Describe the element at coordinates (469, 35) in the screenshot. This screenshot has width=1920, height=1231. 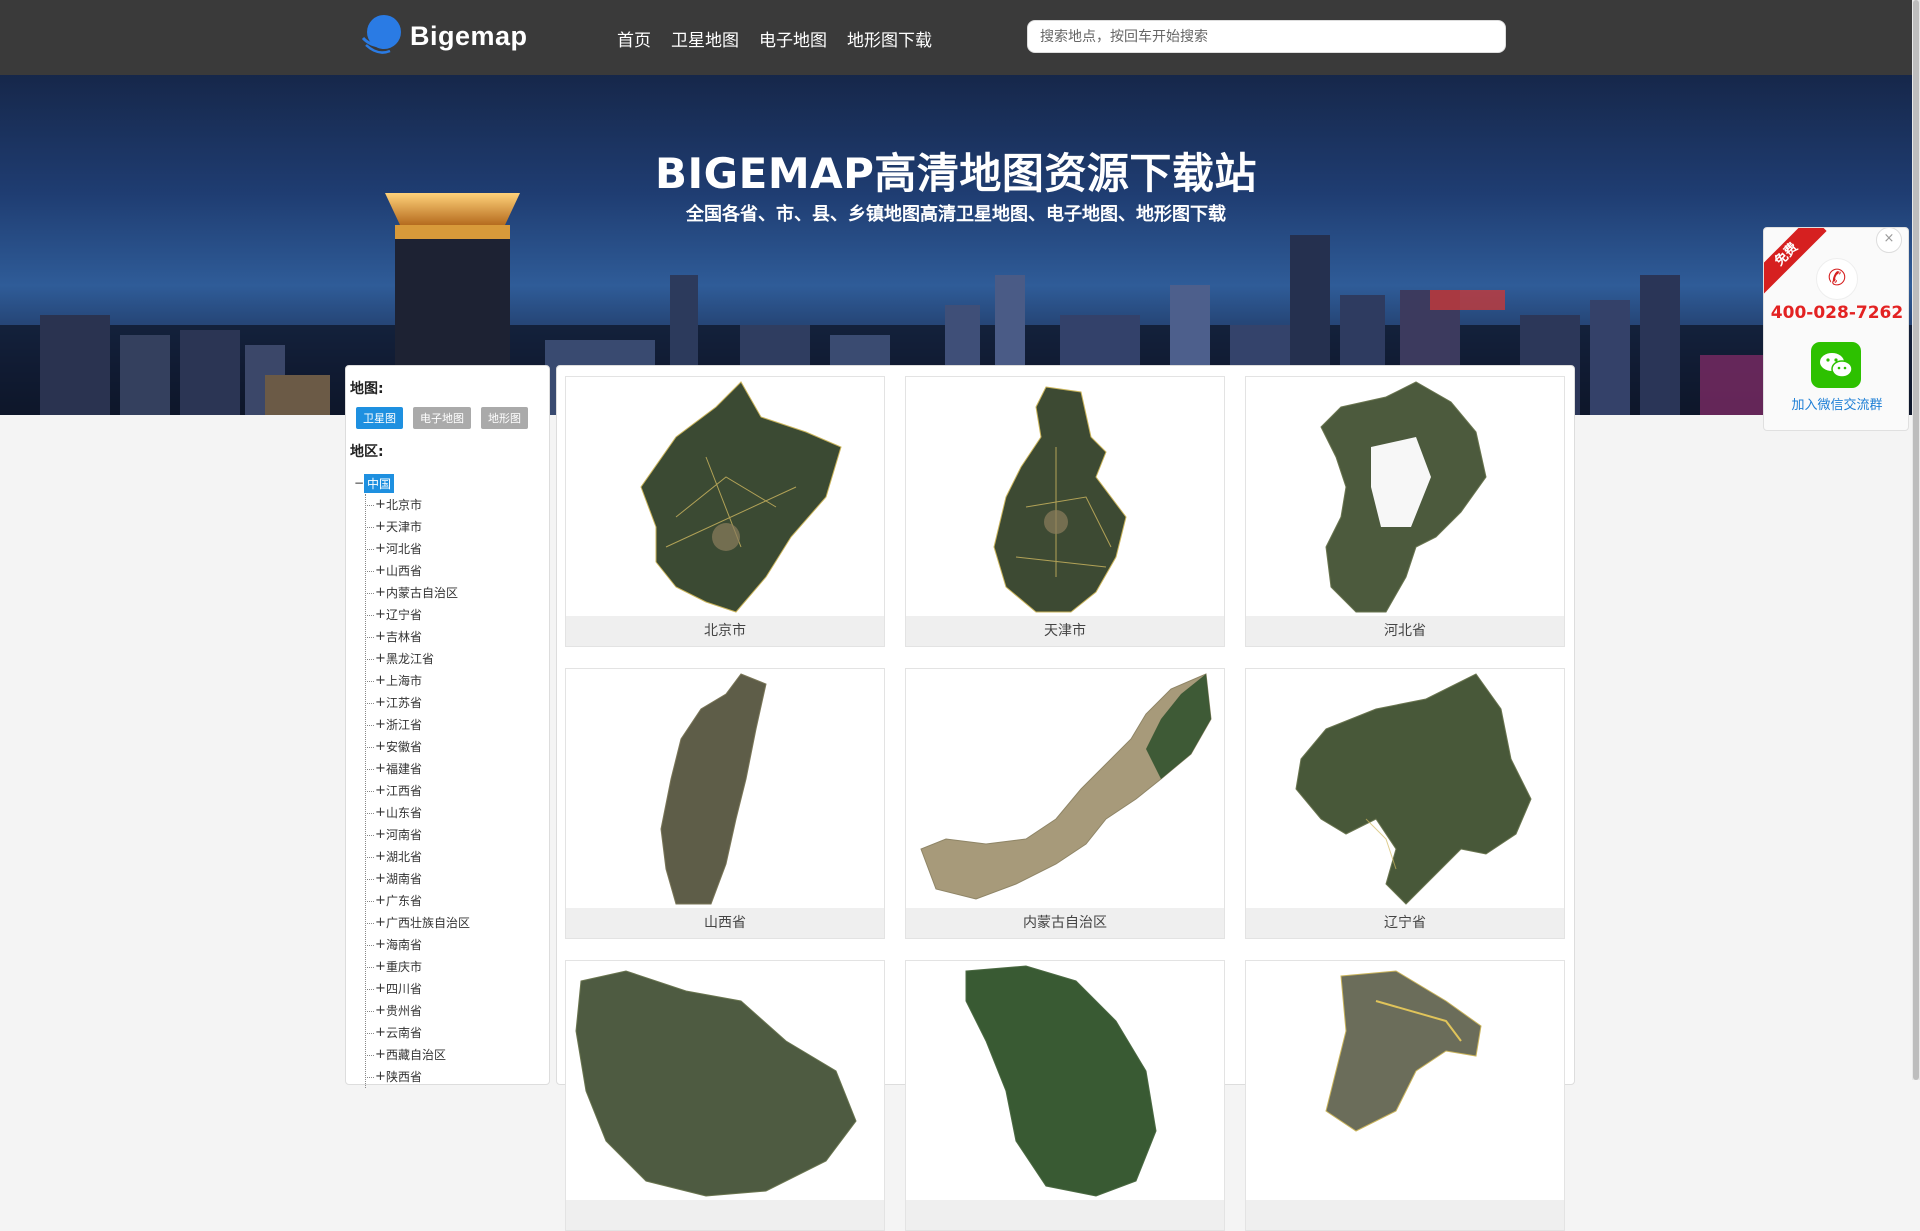
I see `logo-text: Bigemap` at that location.